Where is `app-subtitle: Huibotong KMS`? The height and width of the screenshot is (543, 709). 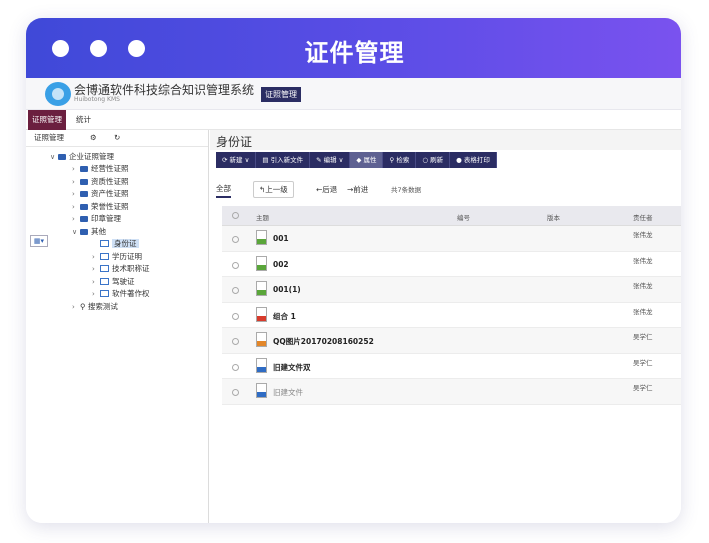
app-subtitle: Huibotong KMS is located at coordinates (97, 99).